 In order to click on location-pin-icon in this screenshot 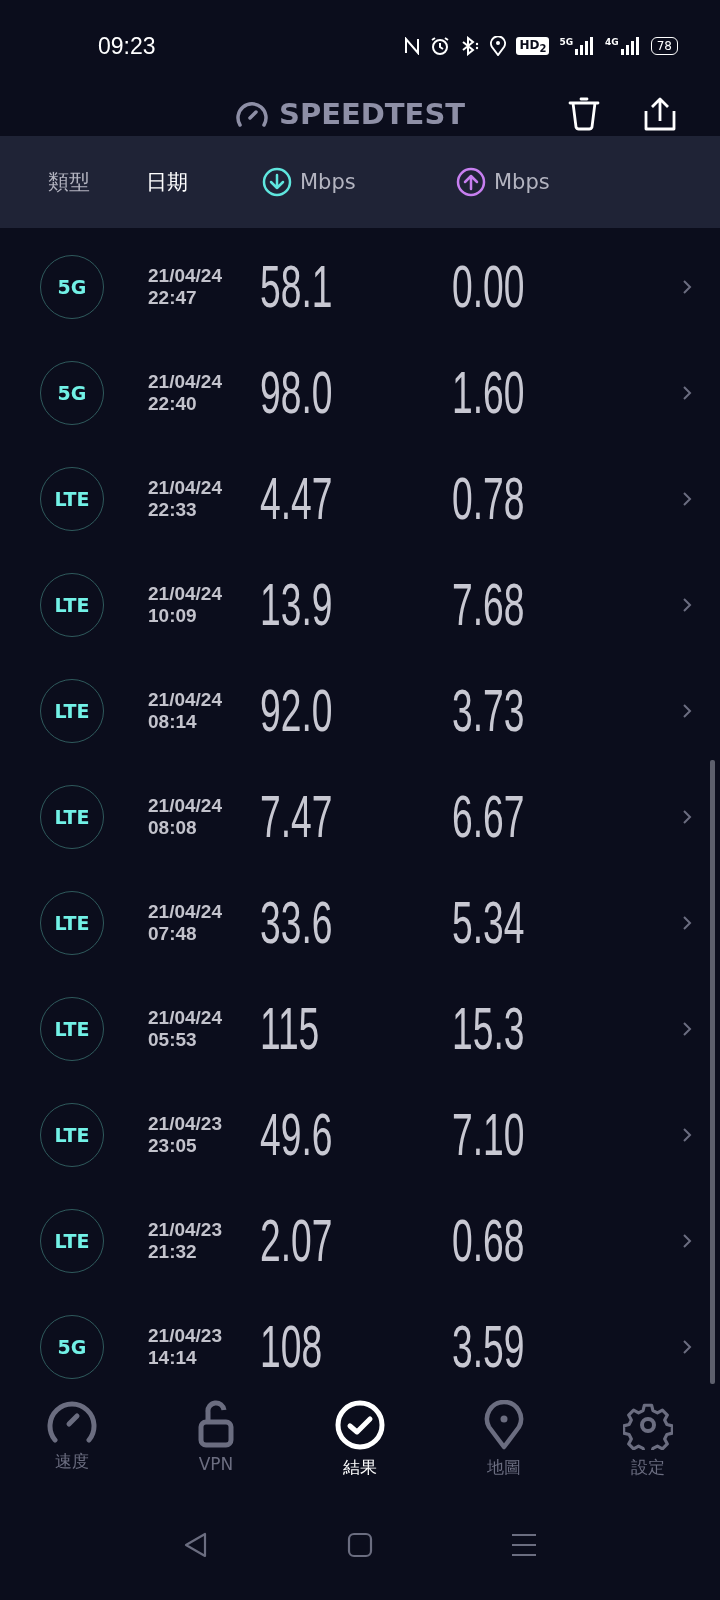, I will do `click(504, 1425)`.